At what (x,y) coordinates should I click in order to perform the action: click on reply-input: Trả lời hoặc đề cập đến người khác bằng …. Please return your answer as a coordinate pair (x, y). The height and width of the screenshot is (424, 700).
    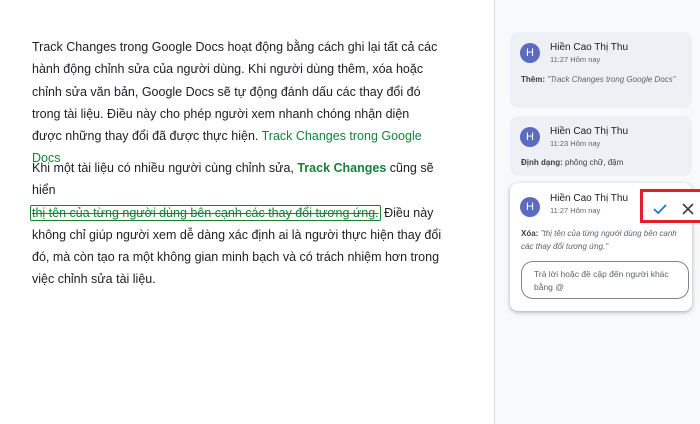
    Looking at the image, I should click on (605, 280).